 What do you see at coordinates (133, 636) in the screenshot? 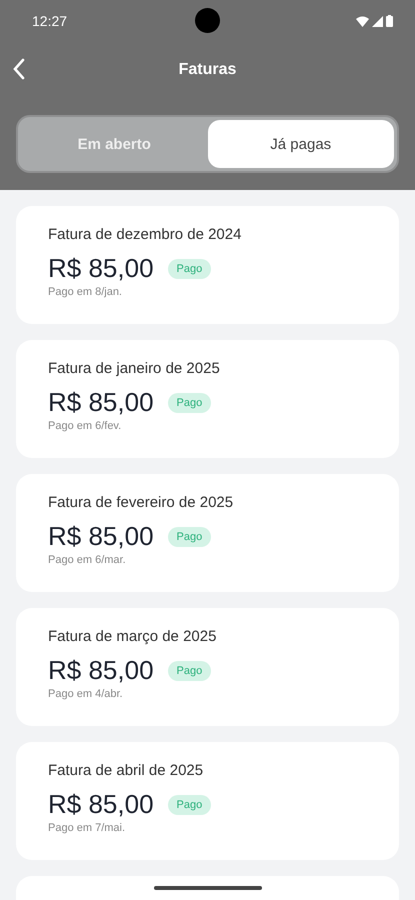
I see `invoice-title: Fatura de março de 2025` at bounding box center [133, 636].